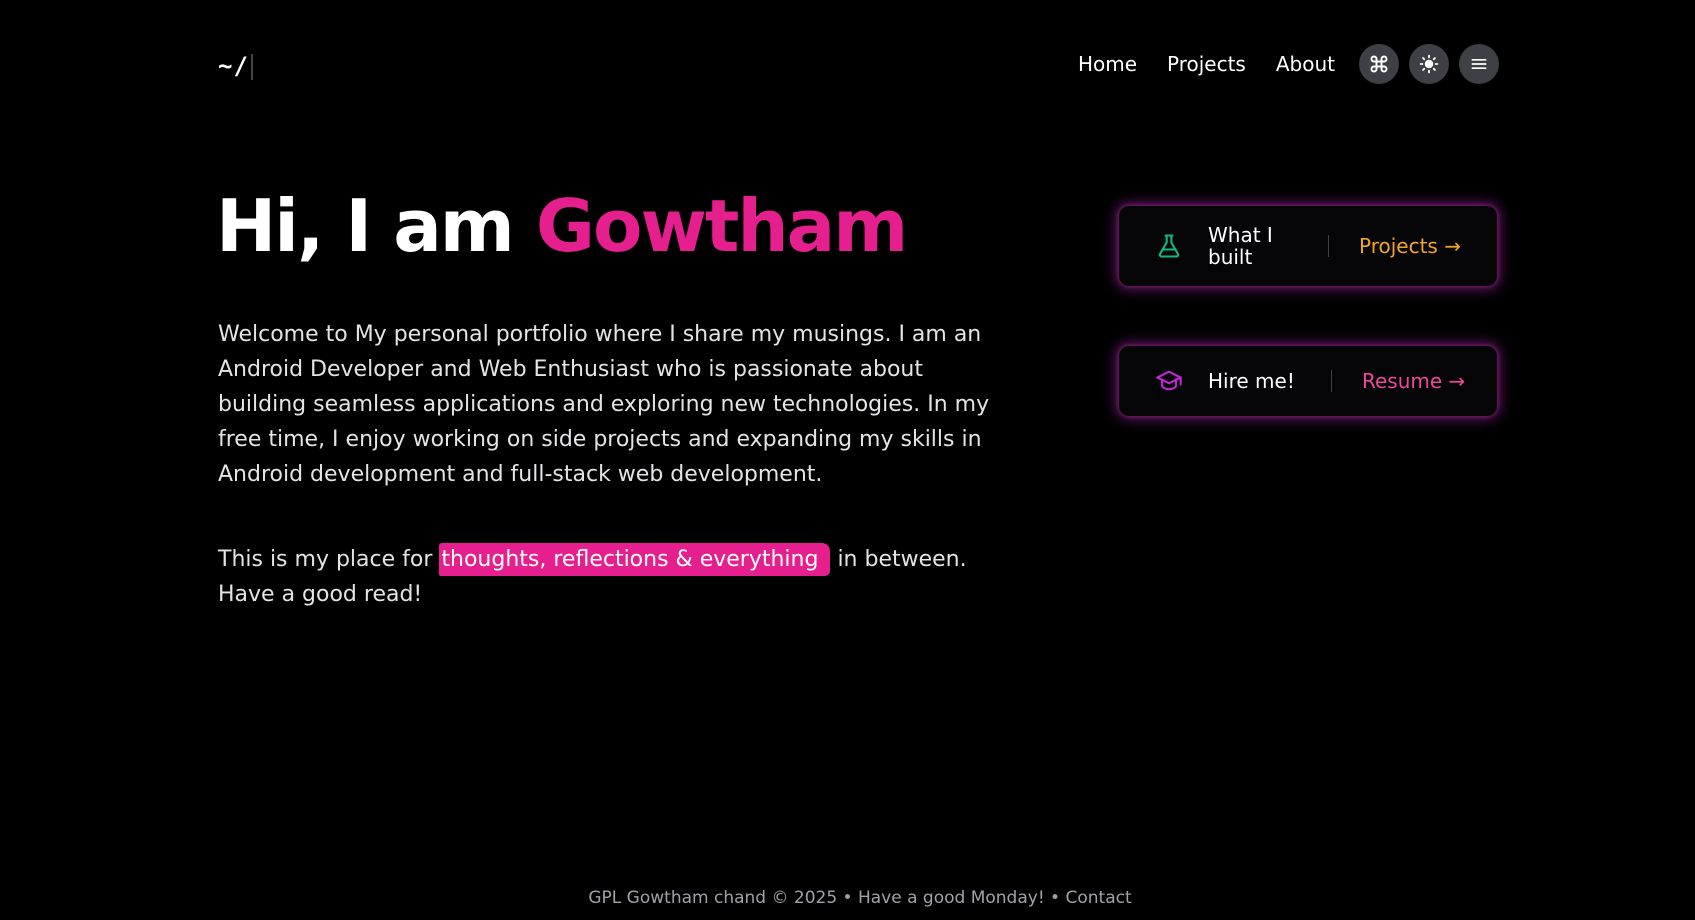 The width and height of the screenshot is (1695, 920). I want to click on sun-icon, so click(1429, 64).